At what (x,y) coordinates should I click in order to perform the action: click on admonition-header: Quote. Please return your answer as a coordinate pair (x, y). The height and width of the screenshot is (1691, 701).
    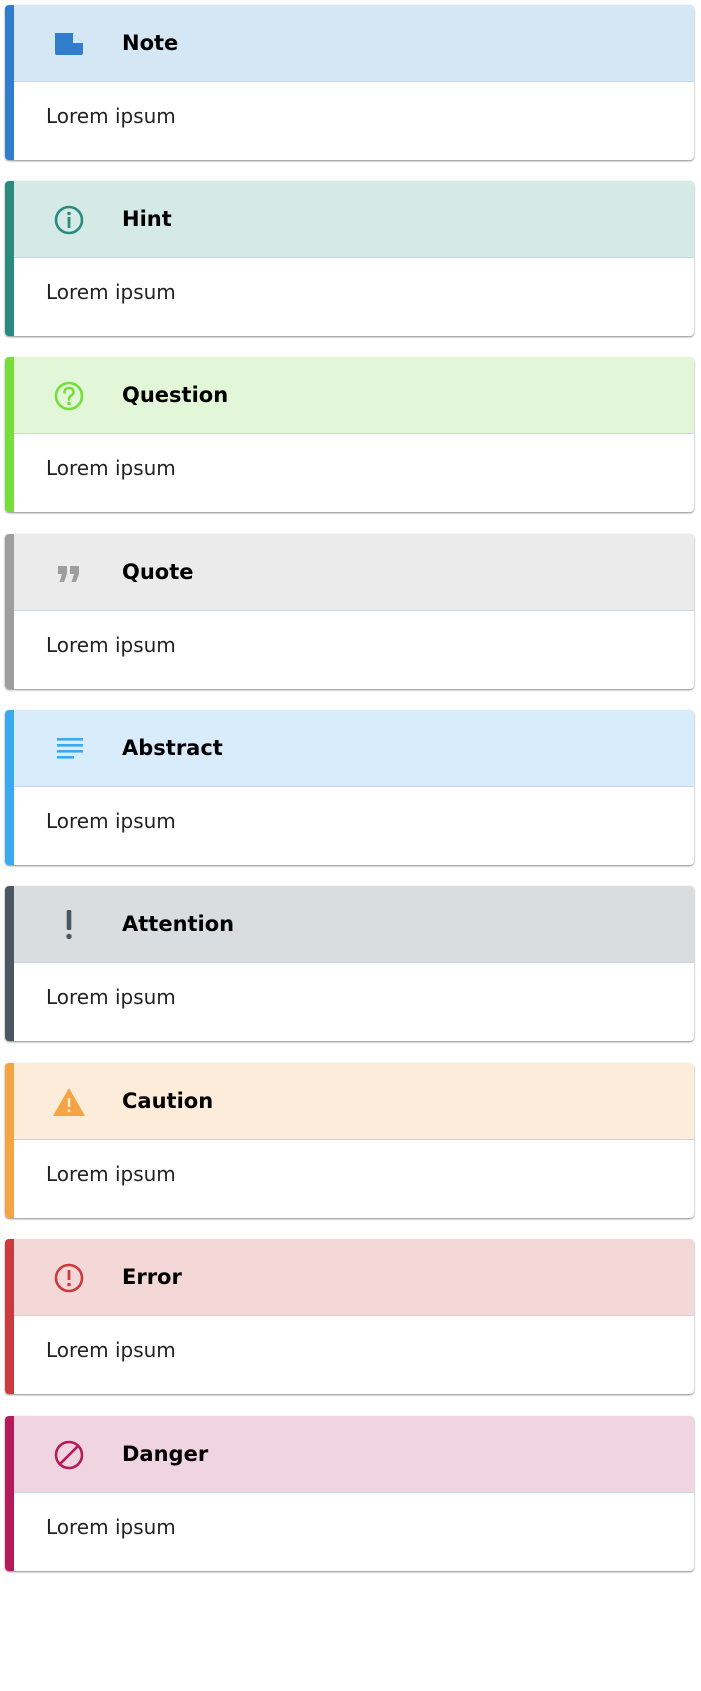
    Looking at the image, I should click on (354, 572).